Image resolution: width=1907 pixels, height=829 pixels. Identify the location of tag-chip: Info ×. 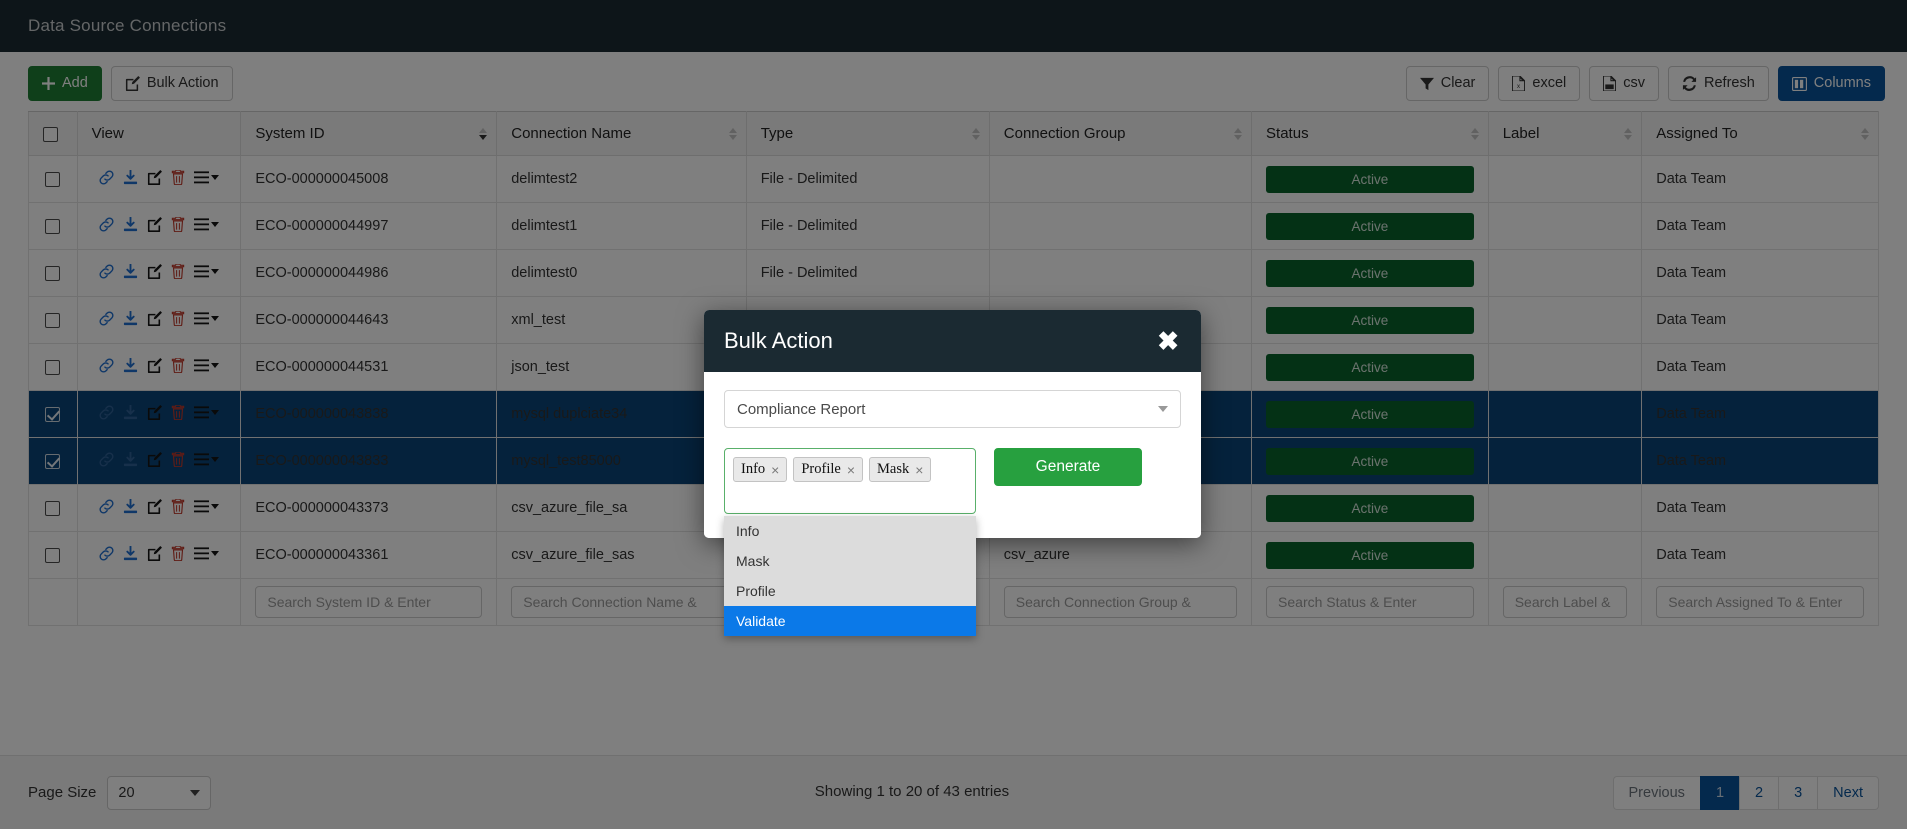
(760, 469).